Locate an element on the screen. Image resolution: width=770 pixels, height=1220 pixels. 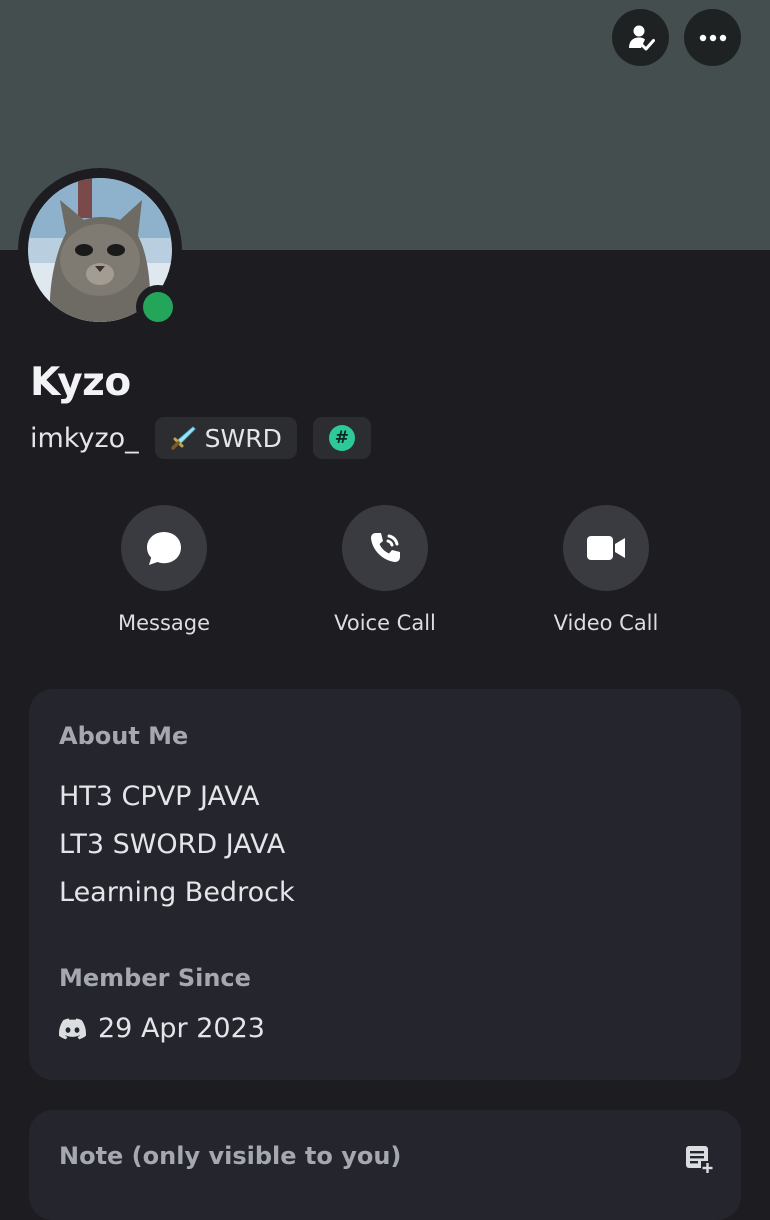
video-call-button is located at coordinates (606, 548).